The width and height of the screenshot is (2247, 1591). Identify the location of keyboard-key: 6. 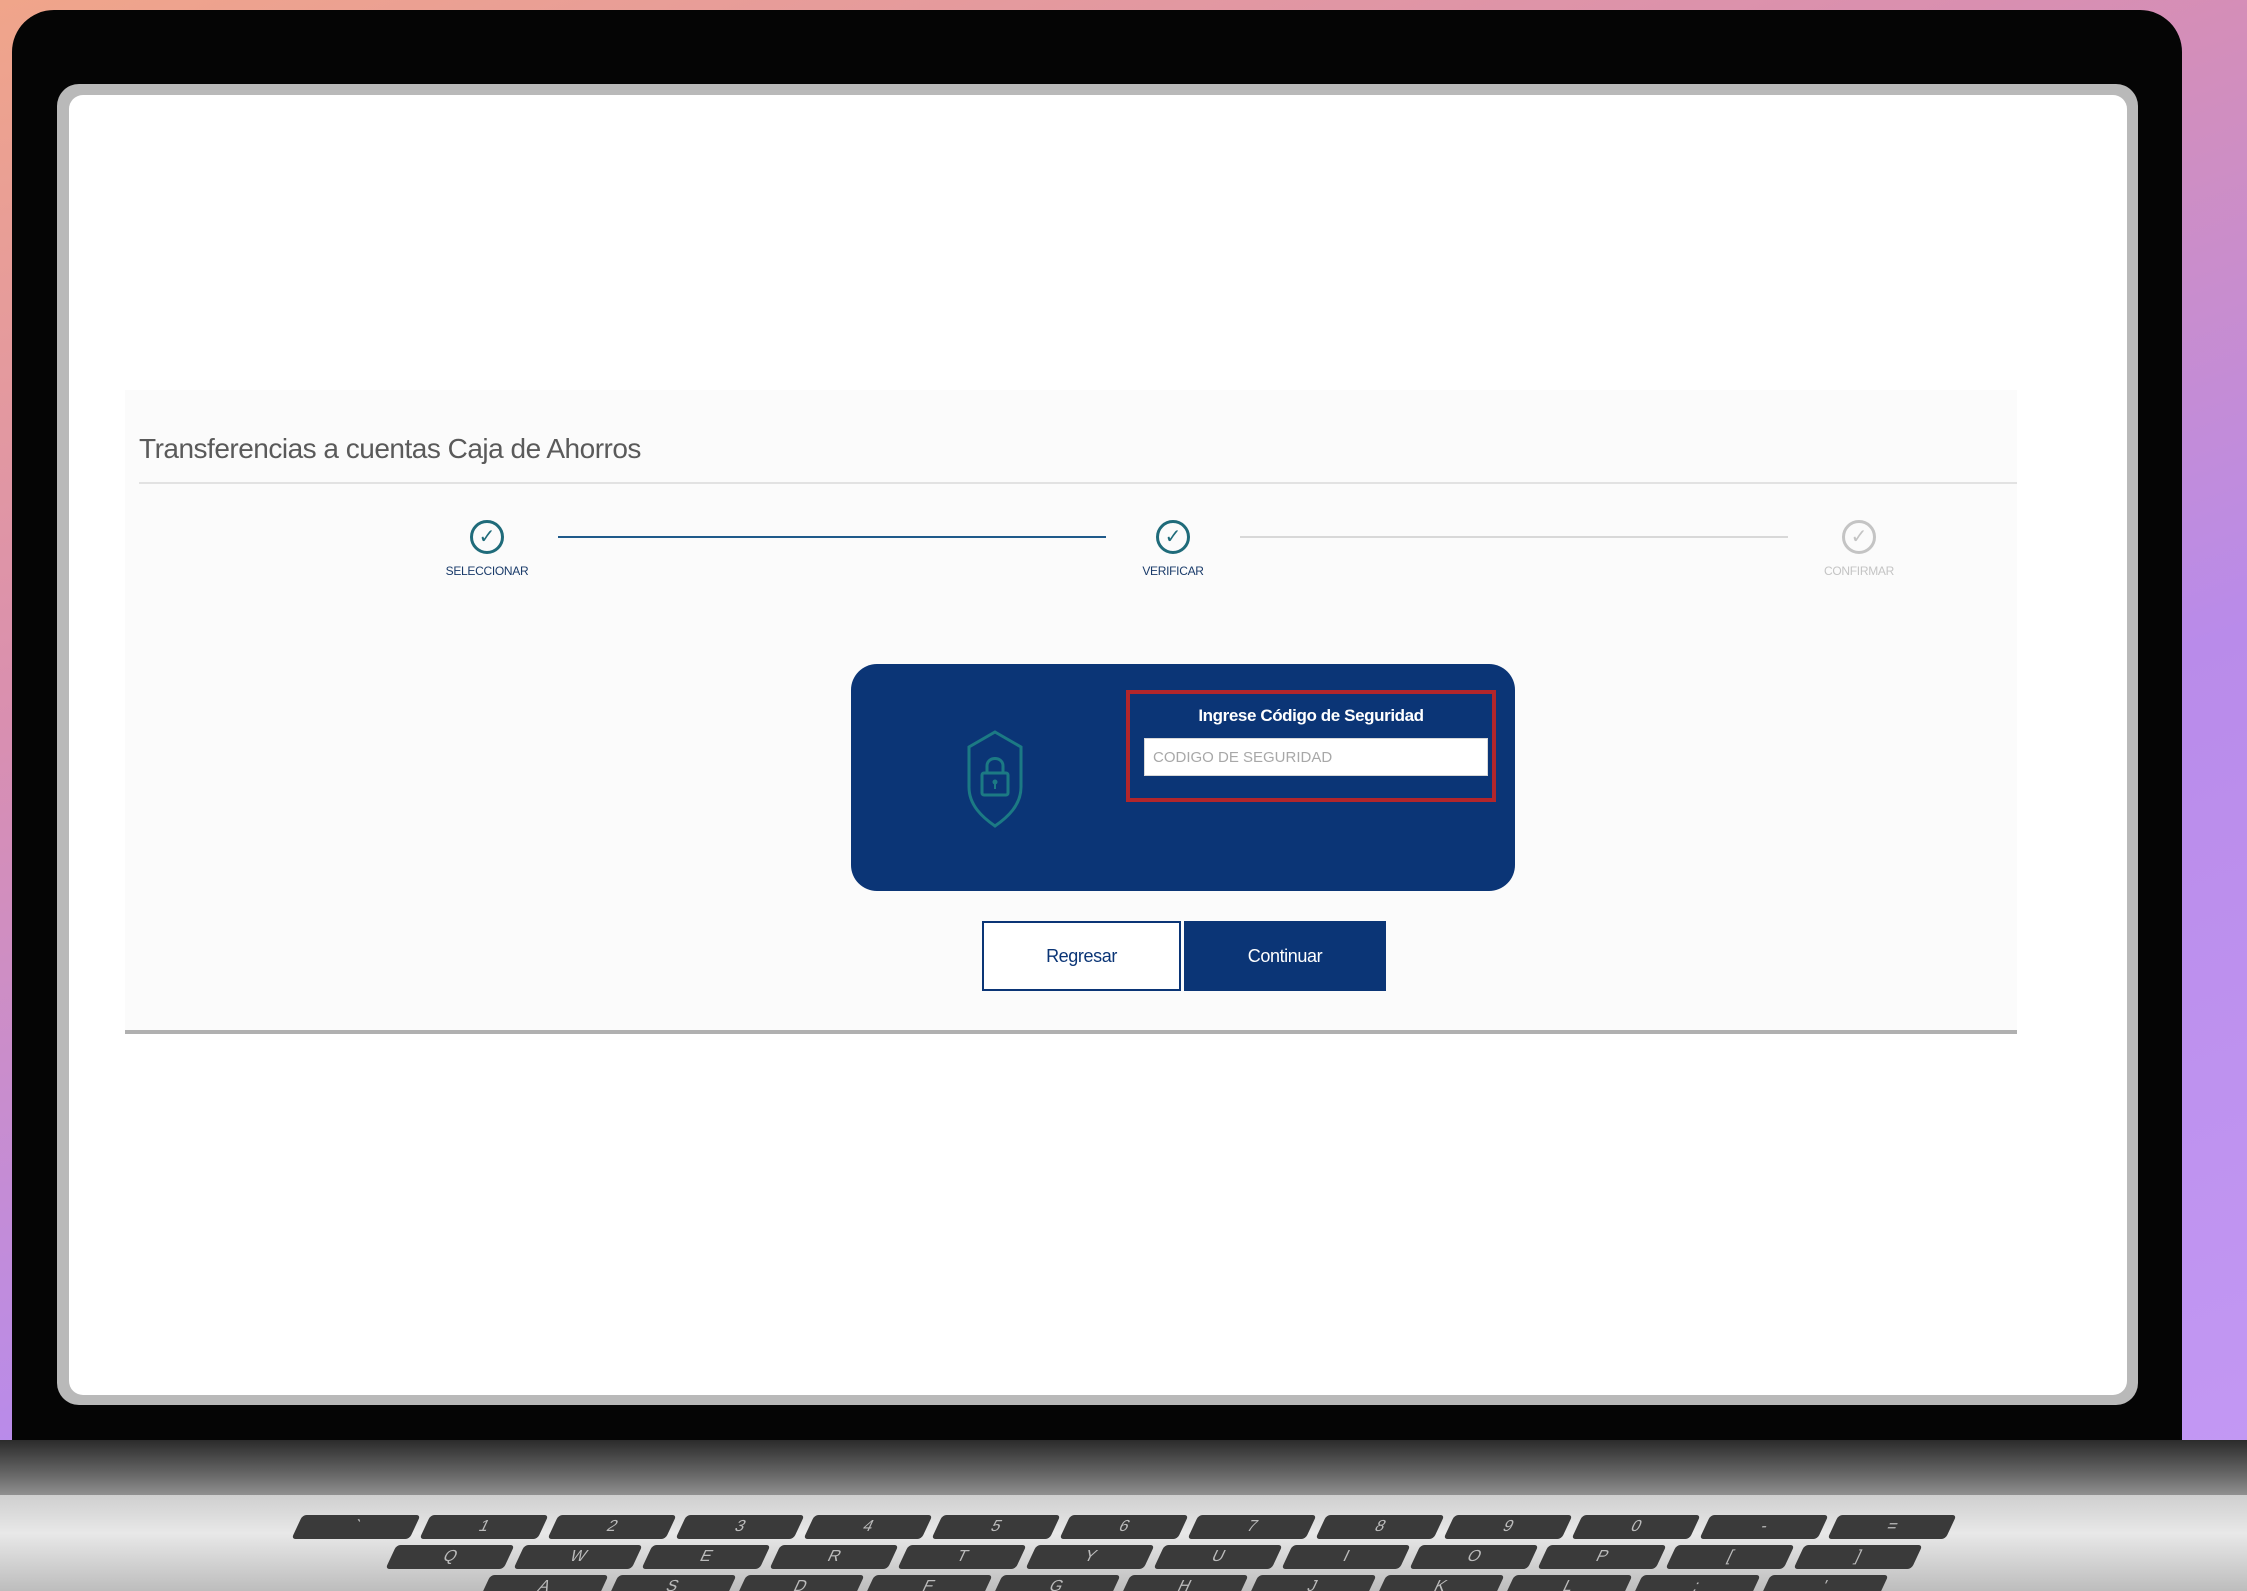
(1123, 1527).